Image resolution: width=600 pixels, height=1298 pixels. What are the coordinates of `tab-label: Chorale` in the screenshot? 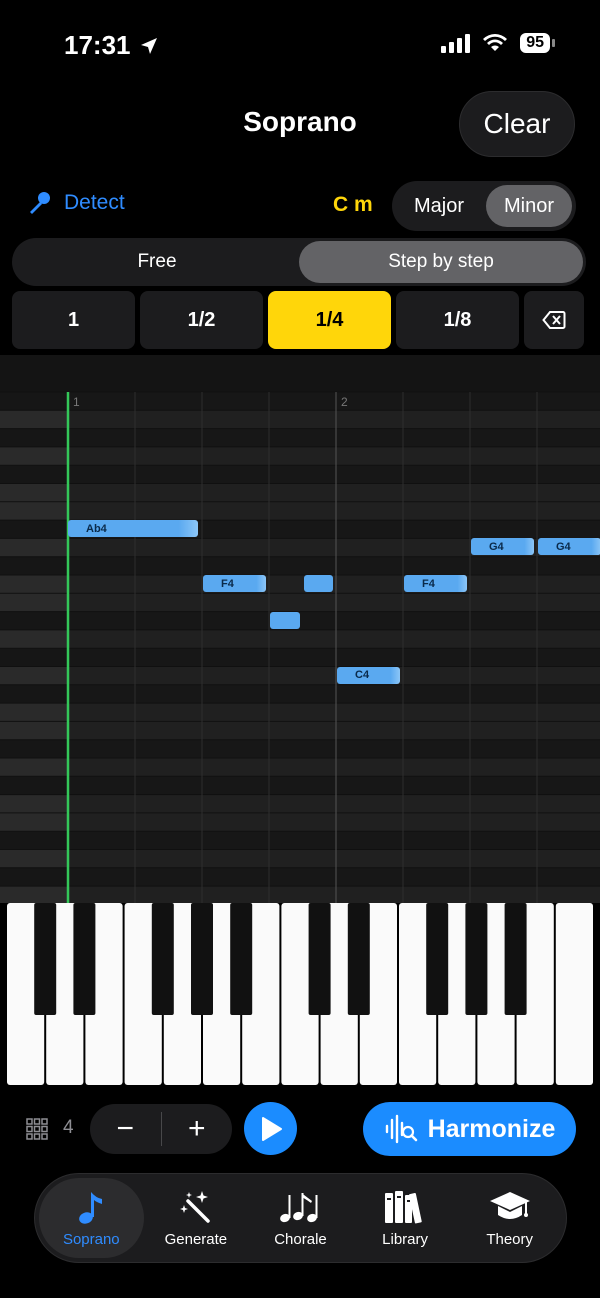 It's located at (300, 1239).